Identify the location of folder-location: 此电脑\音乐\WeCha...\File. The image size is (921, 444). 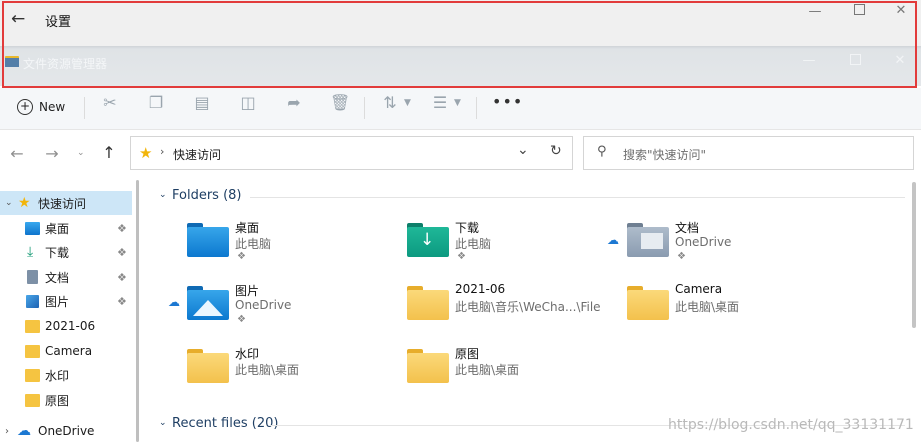
(528, 307).